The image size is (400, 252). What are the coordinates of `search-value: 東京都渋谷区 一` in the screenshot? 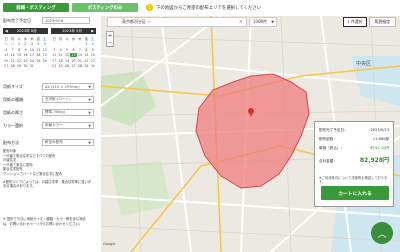 It's located at (137, 21).